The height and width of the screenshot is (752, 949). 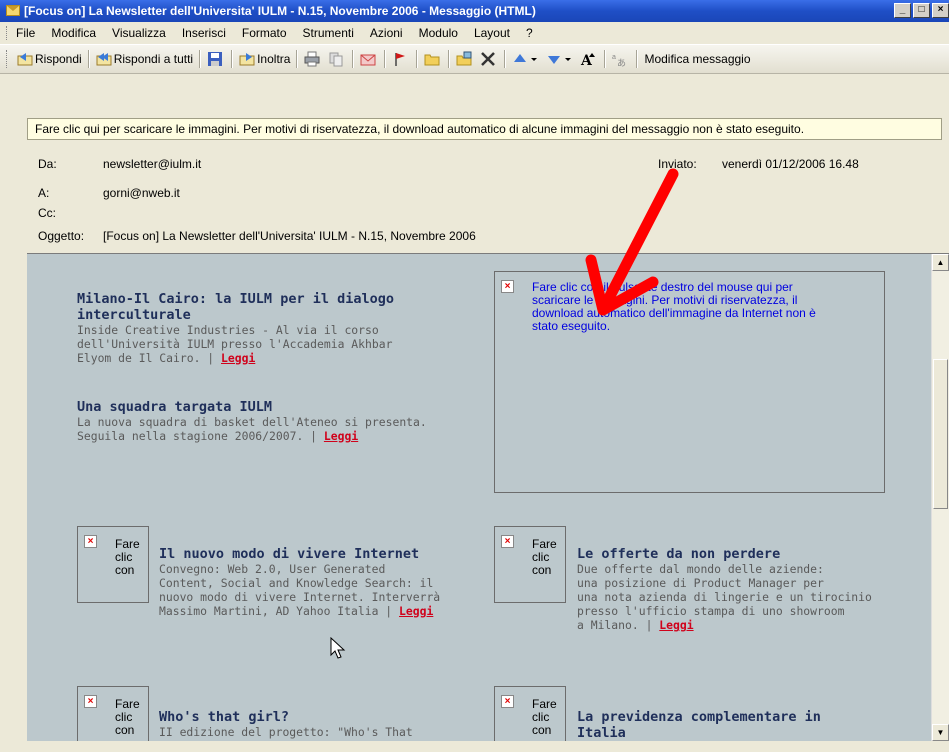 I want to click on to-value: gorni@nweb.it, so click(x=141, y=193).